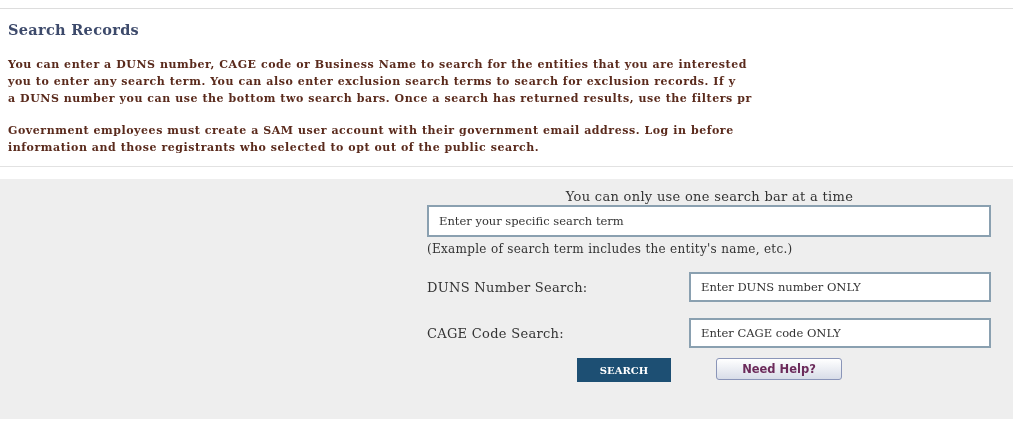 This screenshot has width=1013, height=423. Describe the element at coordinates (709, 221) in the screenshot. I see `search-term-field: Enter your specific search term` at that location.